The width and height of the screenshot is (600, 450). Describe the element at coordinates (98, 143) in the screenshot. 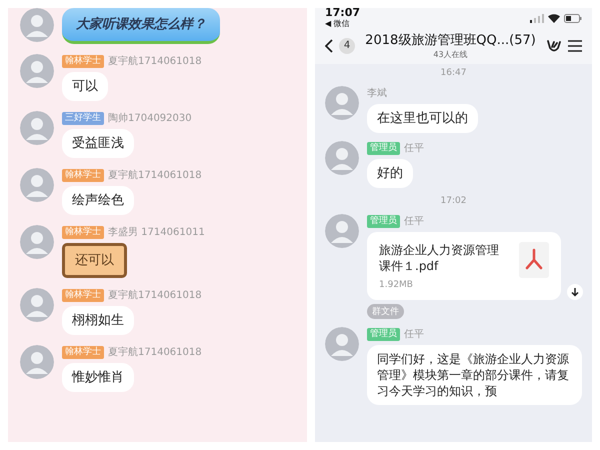

I see `message-bubble: 受益匪浅` at that location.